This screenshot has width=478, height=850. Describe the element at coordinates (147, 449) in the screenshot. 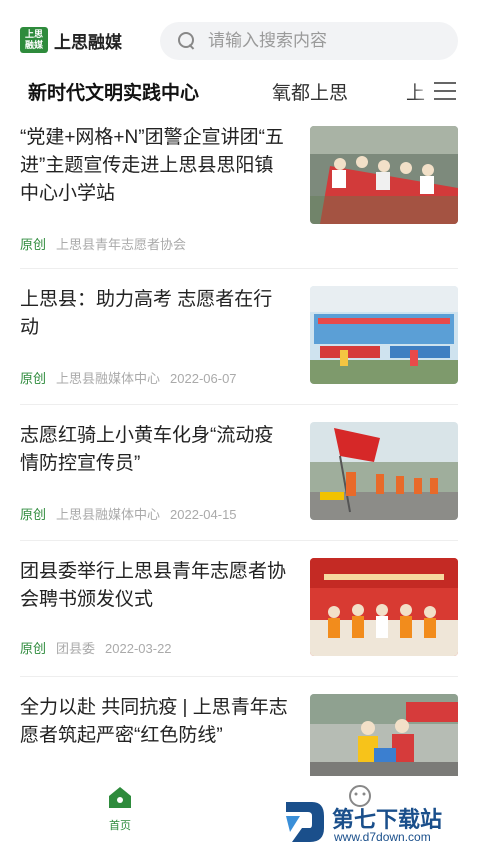

I see `article-title: 志愿红骑上小黄车化身“流动疫情防控宣传员”` at that location.